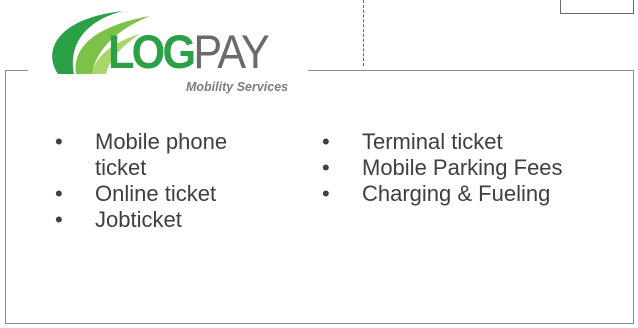 This screenshot has width=638, height=328. I want to click on logo-wordmark: LOGPAY, so click(189, 51).